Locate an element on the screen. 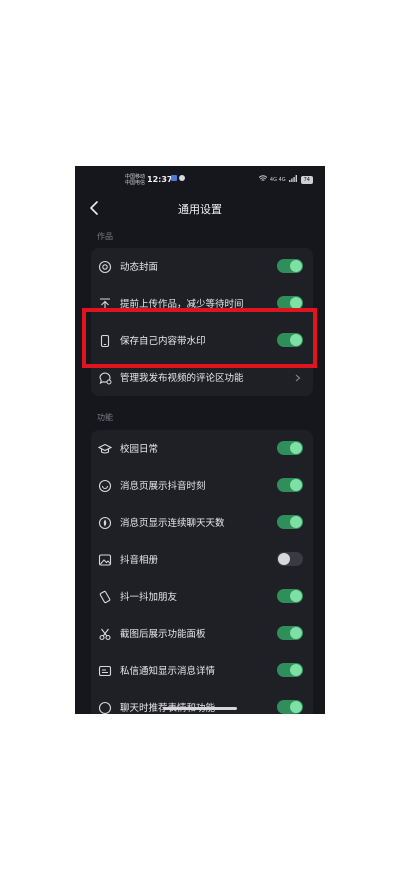  nav-bar: 通用设置 is located at coordinates (200, 209).